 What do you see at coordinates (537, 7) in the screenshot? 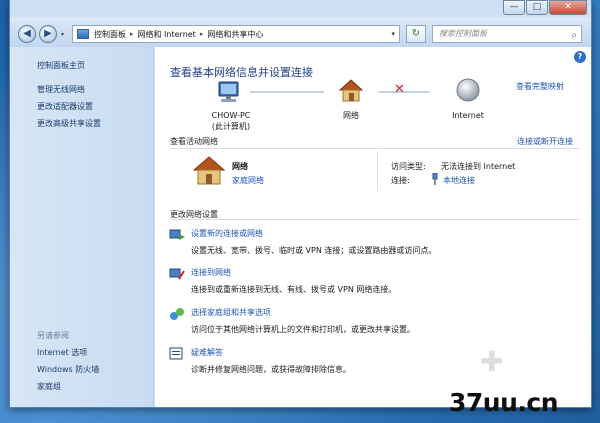
I see `maximize-button: □` at bounding box center [537, 7].